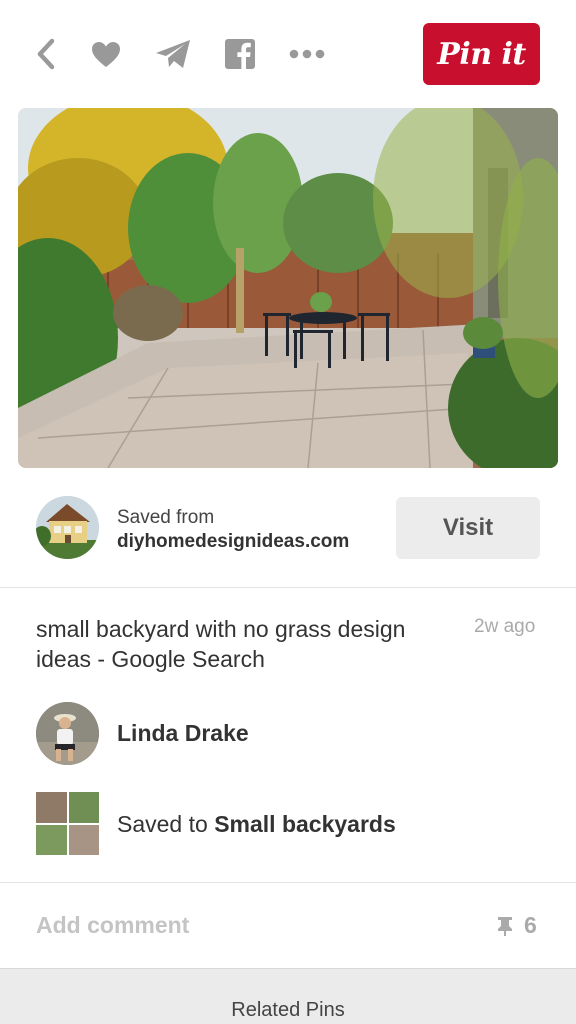 This screenshot has width=576, height=1024. Describe the element at coordinates (183, 733) in the screenshot. I see `user-name: Linda Drake` at that location.